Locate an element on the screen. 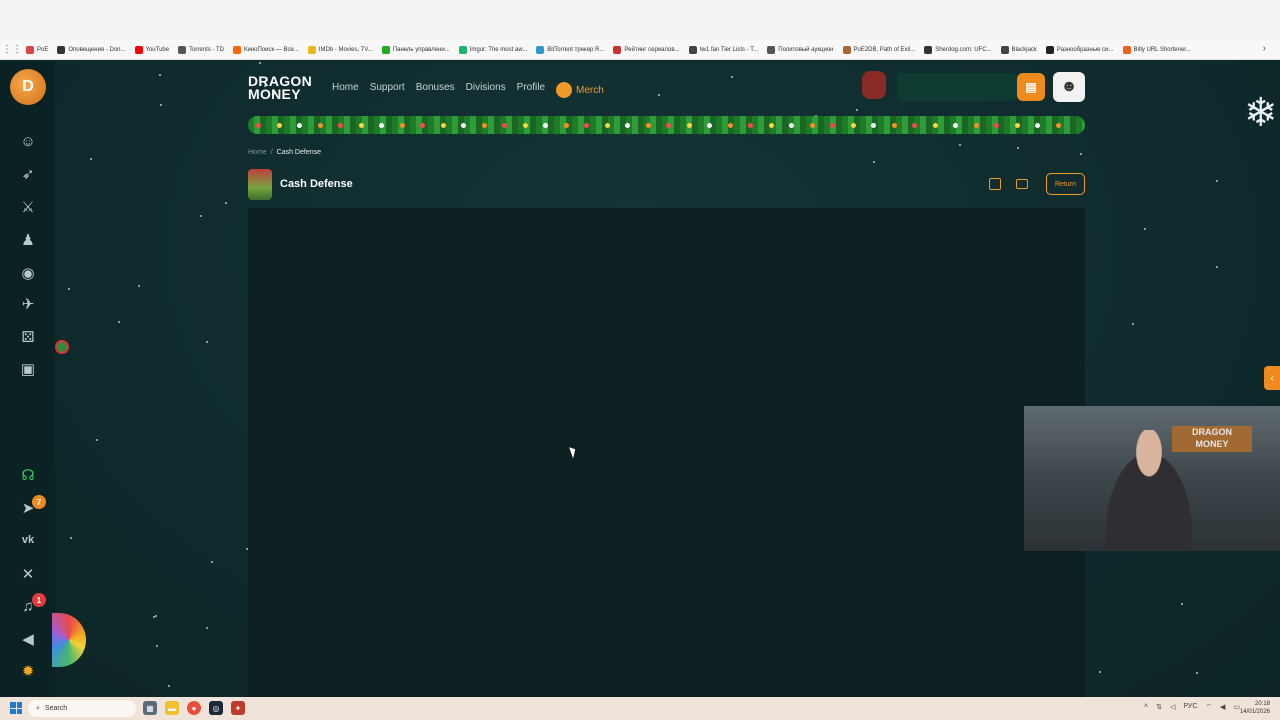 The height and width of the screenshot is (720, 1280). brand-logo: DRAGON MONEY is located at coordinates (280, 87).